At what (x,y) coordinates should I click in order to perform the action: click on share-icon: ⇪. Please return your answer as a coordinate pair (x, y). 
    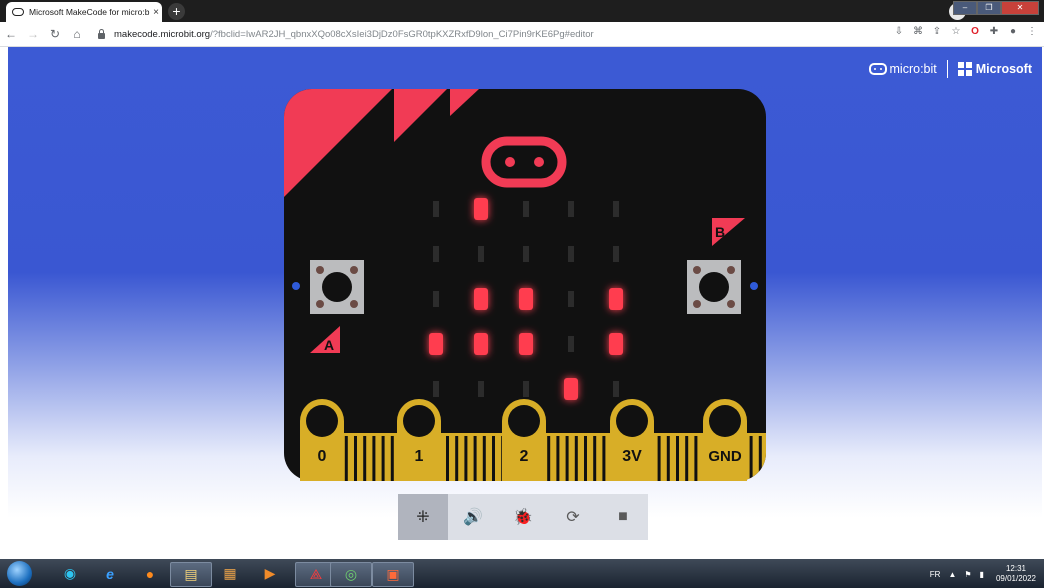
    Looking at the image, I should click on (937, 31).